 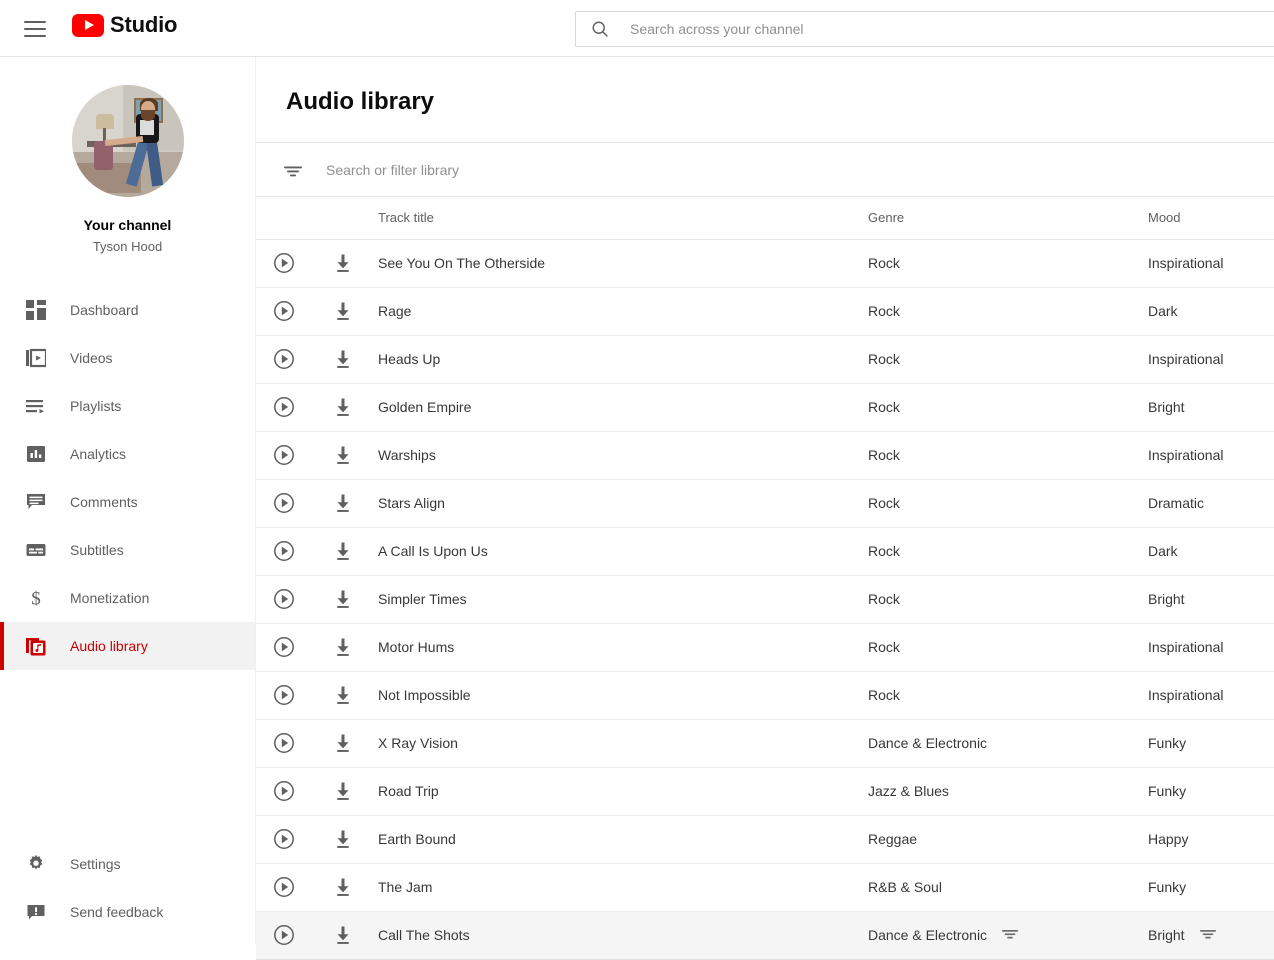 I want to click on sidebar-item-audio-library: Audio library, so click(x=127, y=646).